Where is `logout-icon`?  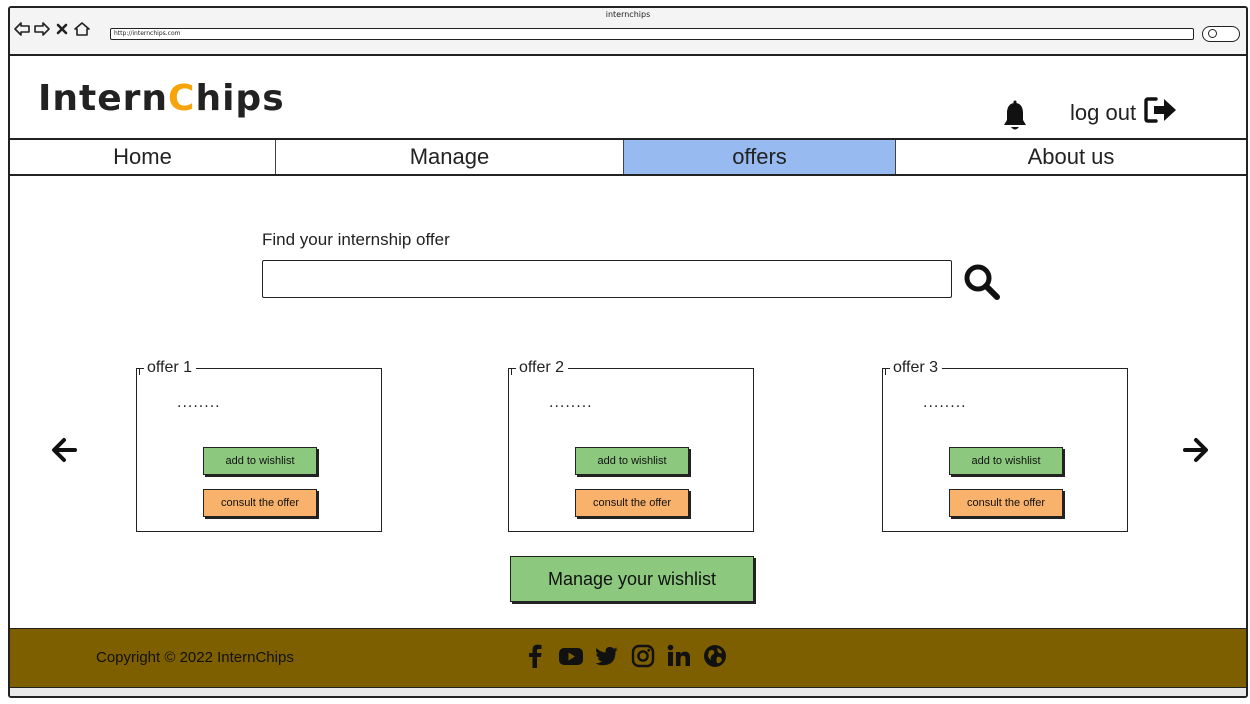 logout-icon is located at coordinates (1161, 113).